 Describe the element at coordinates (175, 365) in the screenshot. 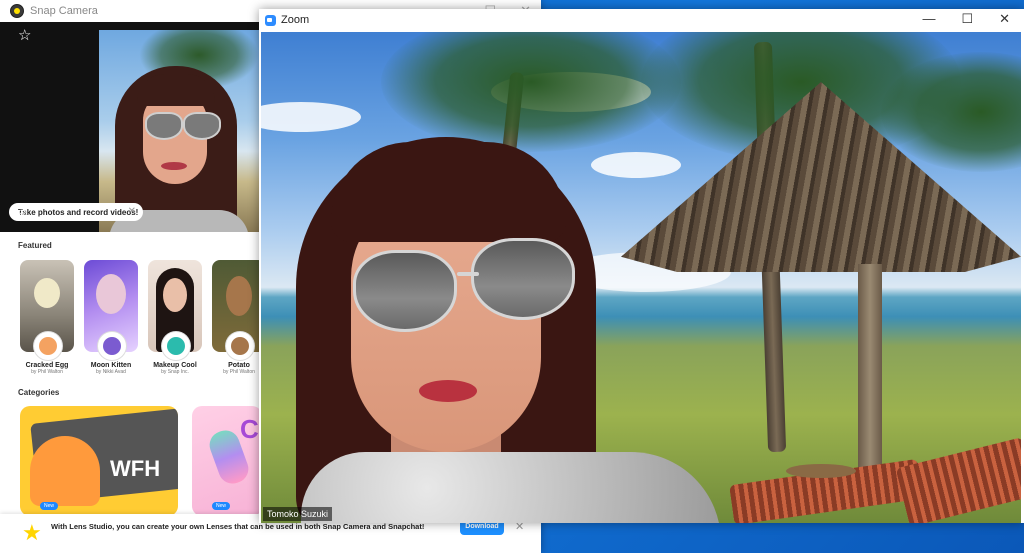

I see `lens-name: Makeup Cool` at that location.